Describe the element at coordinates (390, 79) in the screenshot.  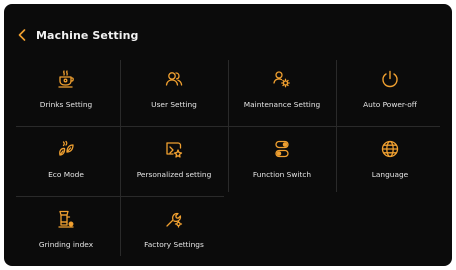
I see `power-icon` at that location.